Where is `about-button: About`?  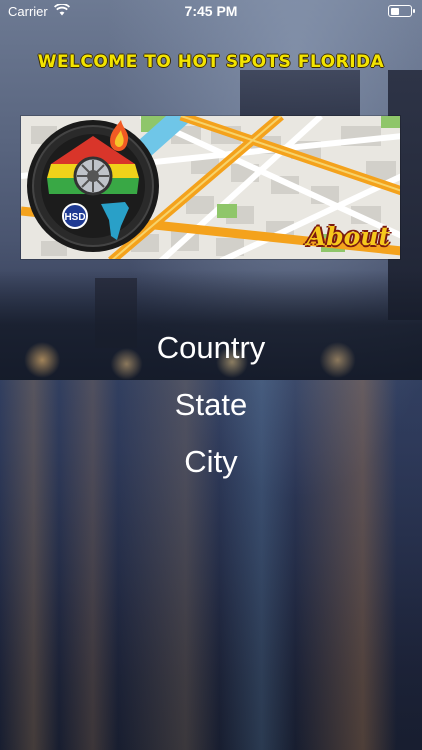 about-button: About is located at coordinates (348, 236).